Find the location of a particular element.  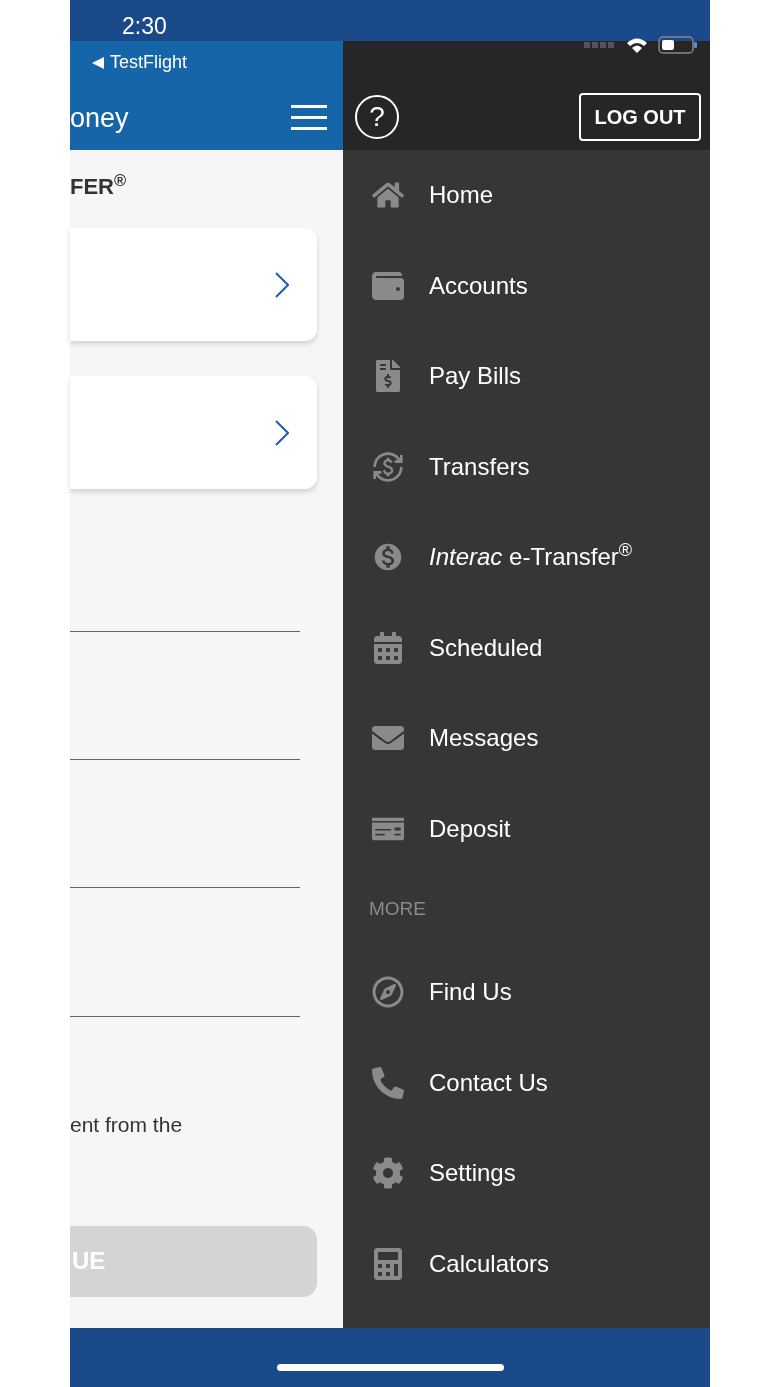

menu-item: Accounts is located at coordinates (478, 285).